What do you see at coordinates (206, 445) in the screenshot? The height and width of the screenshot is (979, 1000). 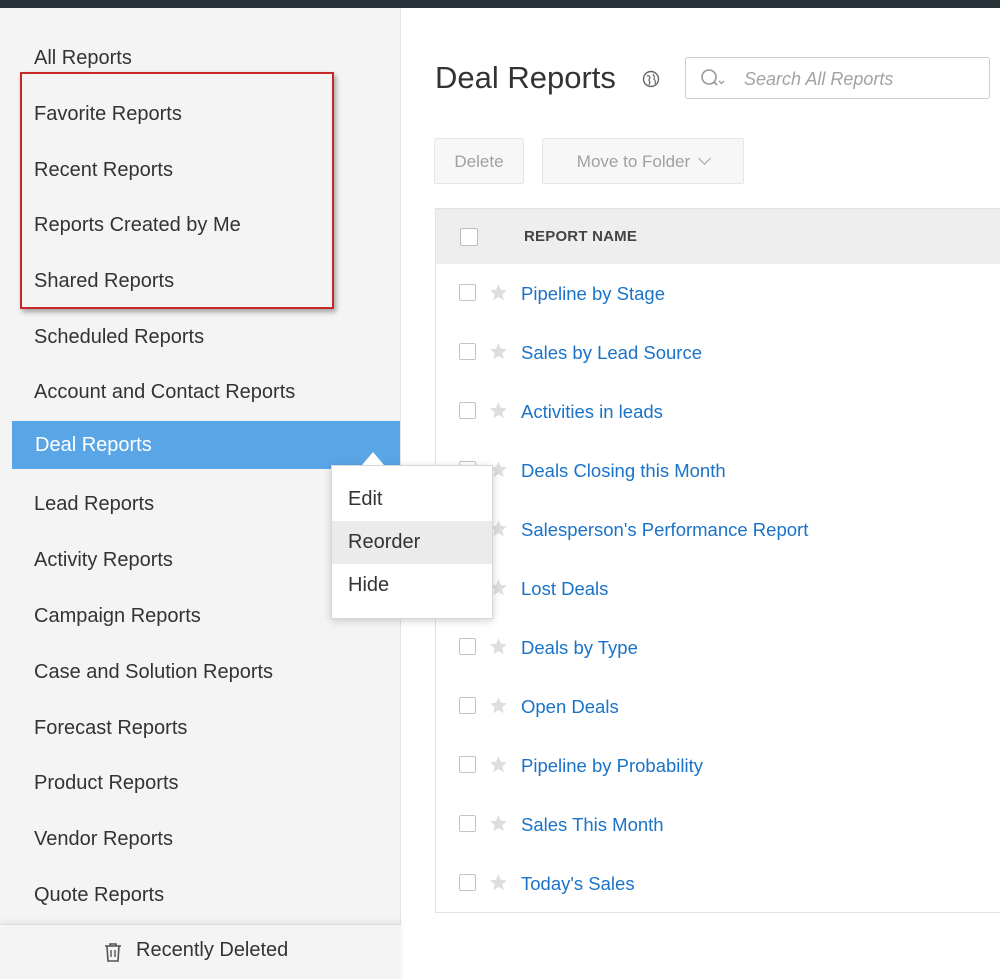 I see `sidebar-item-deal-reports: Deal Reports` at bounding box center [206, 445].